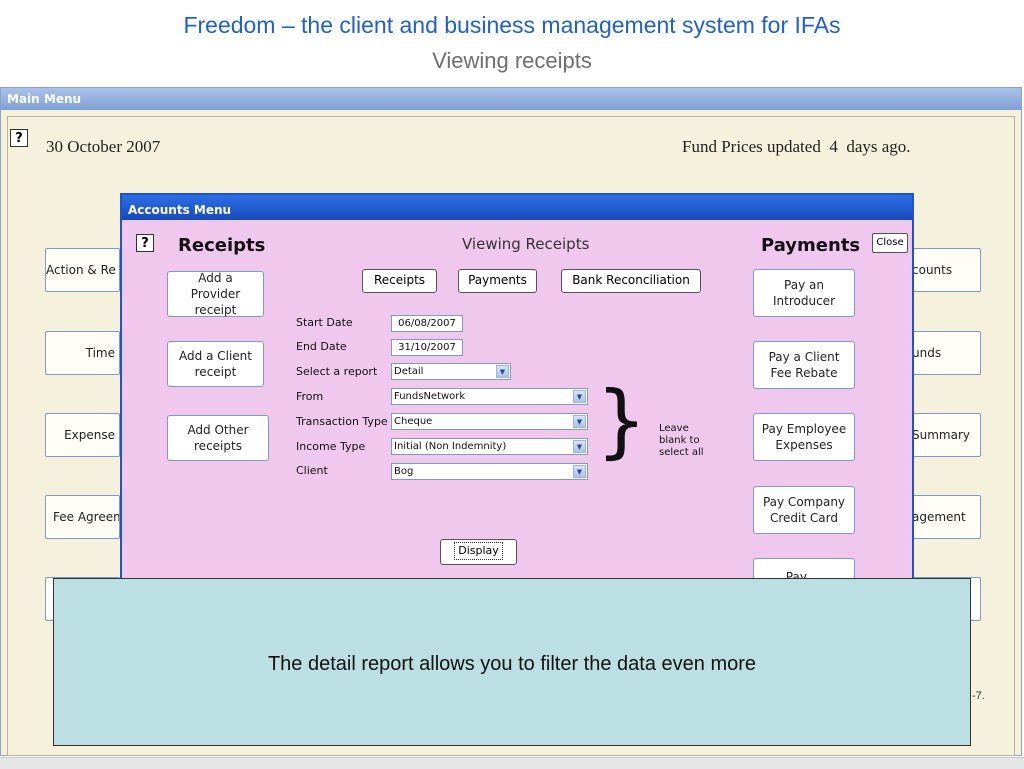  Describe the element at coordinates (978, 696) in the screenshot. I see `main-footer-text: -7.` at that location.